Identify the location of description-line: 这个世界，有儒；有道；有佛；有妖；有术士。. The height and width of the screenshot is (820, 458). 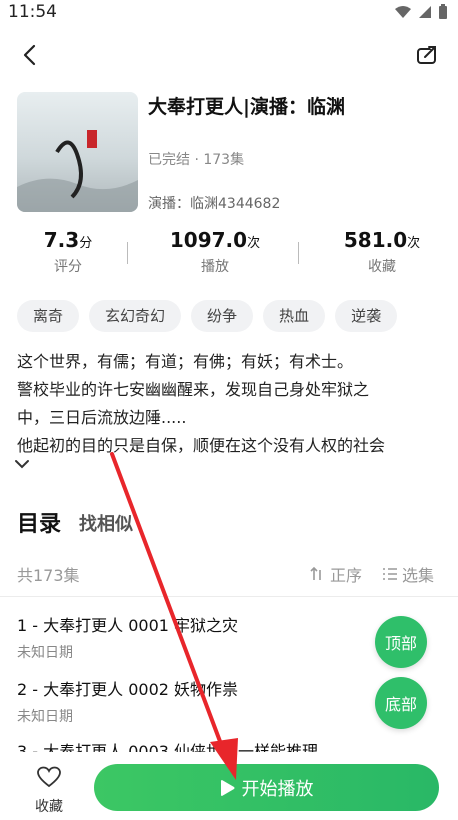
(185, 361).